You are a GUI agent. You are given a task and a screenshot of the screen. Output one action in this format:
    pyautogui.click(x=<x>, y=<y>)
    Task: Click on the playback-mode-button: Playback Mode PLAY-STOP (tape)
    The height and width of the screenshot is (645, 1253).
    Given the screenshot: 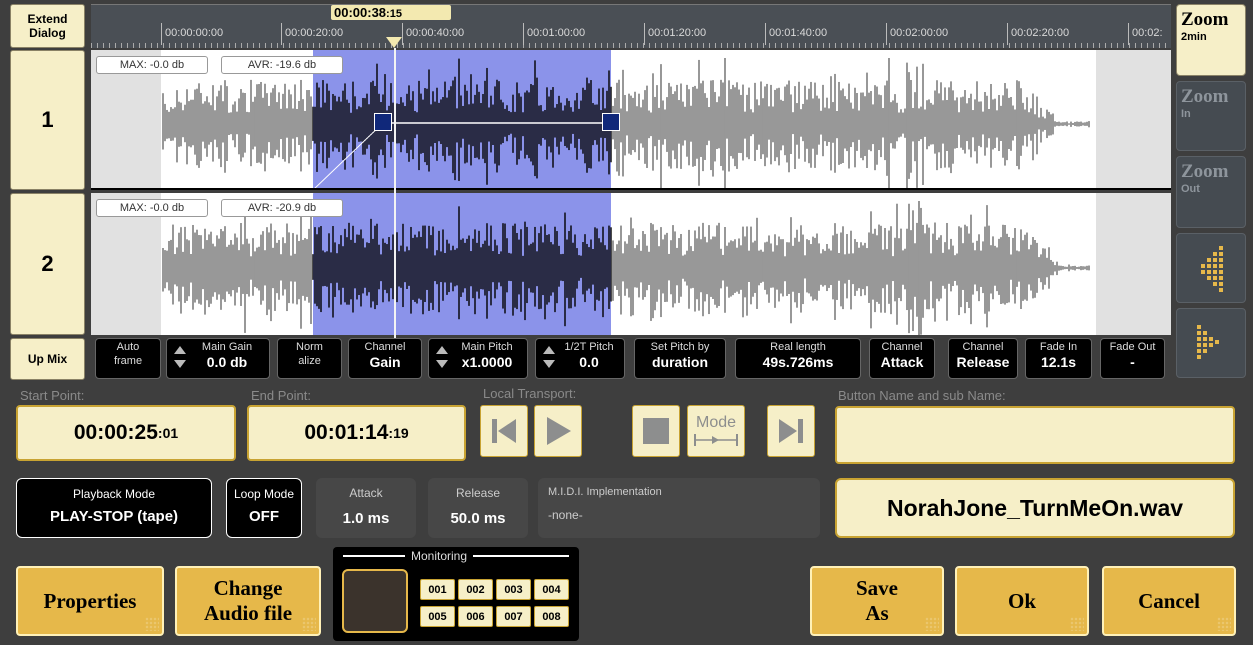 What is the action you would take?
    pyautogui.click(x=114, y=508)
    